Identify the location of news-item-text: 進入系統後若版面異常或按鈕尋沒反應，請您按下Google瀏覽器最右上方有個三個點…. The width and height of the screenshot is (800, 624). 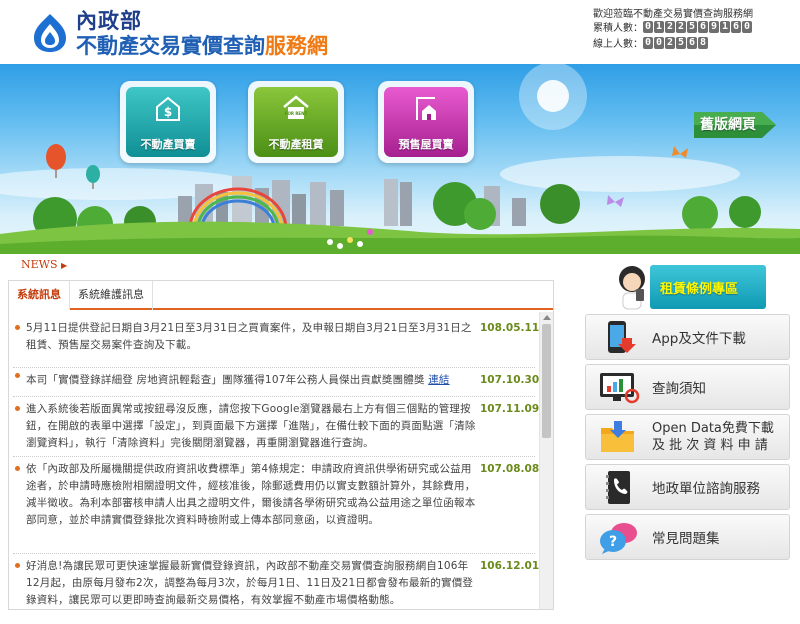
(251, 426).